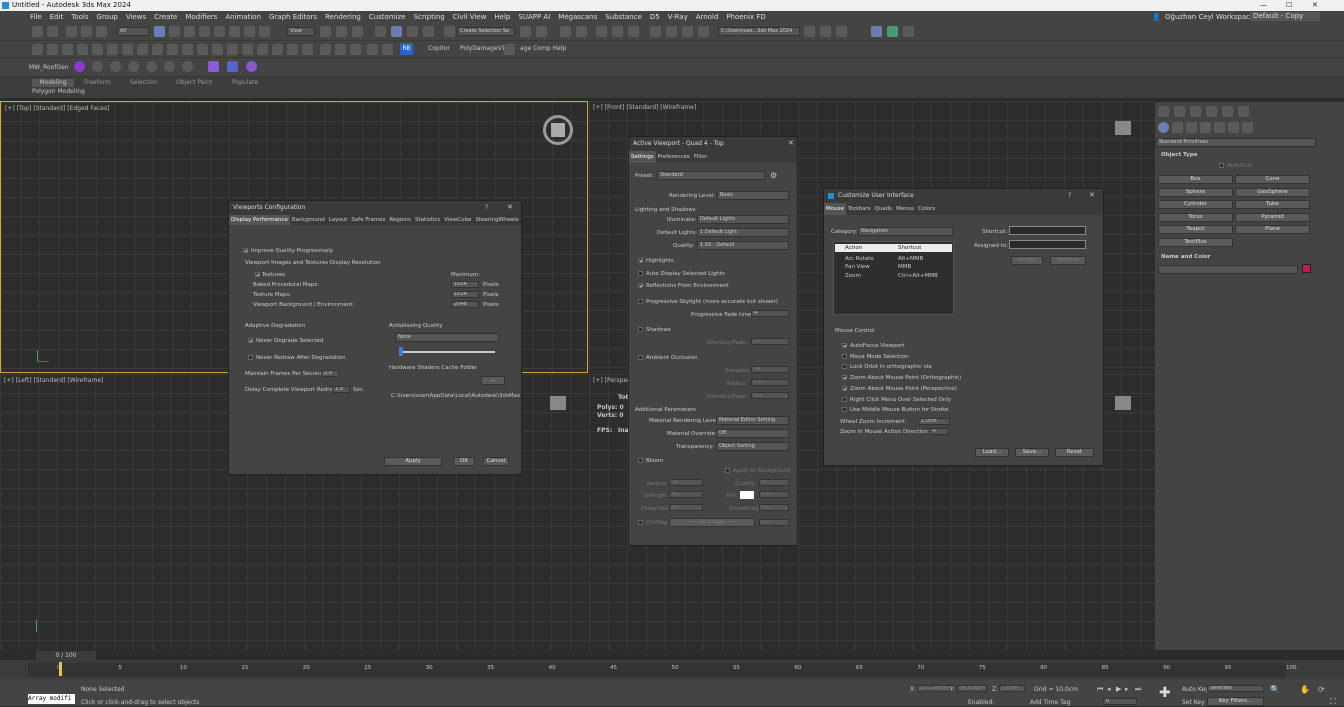 The width and height of the screenshot is (1344, 707). Describe the element at coordinates (486, 207) in the screenshot. I see `vpc-help-button: ?` at that location.